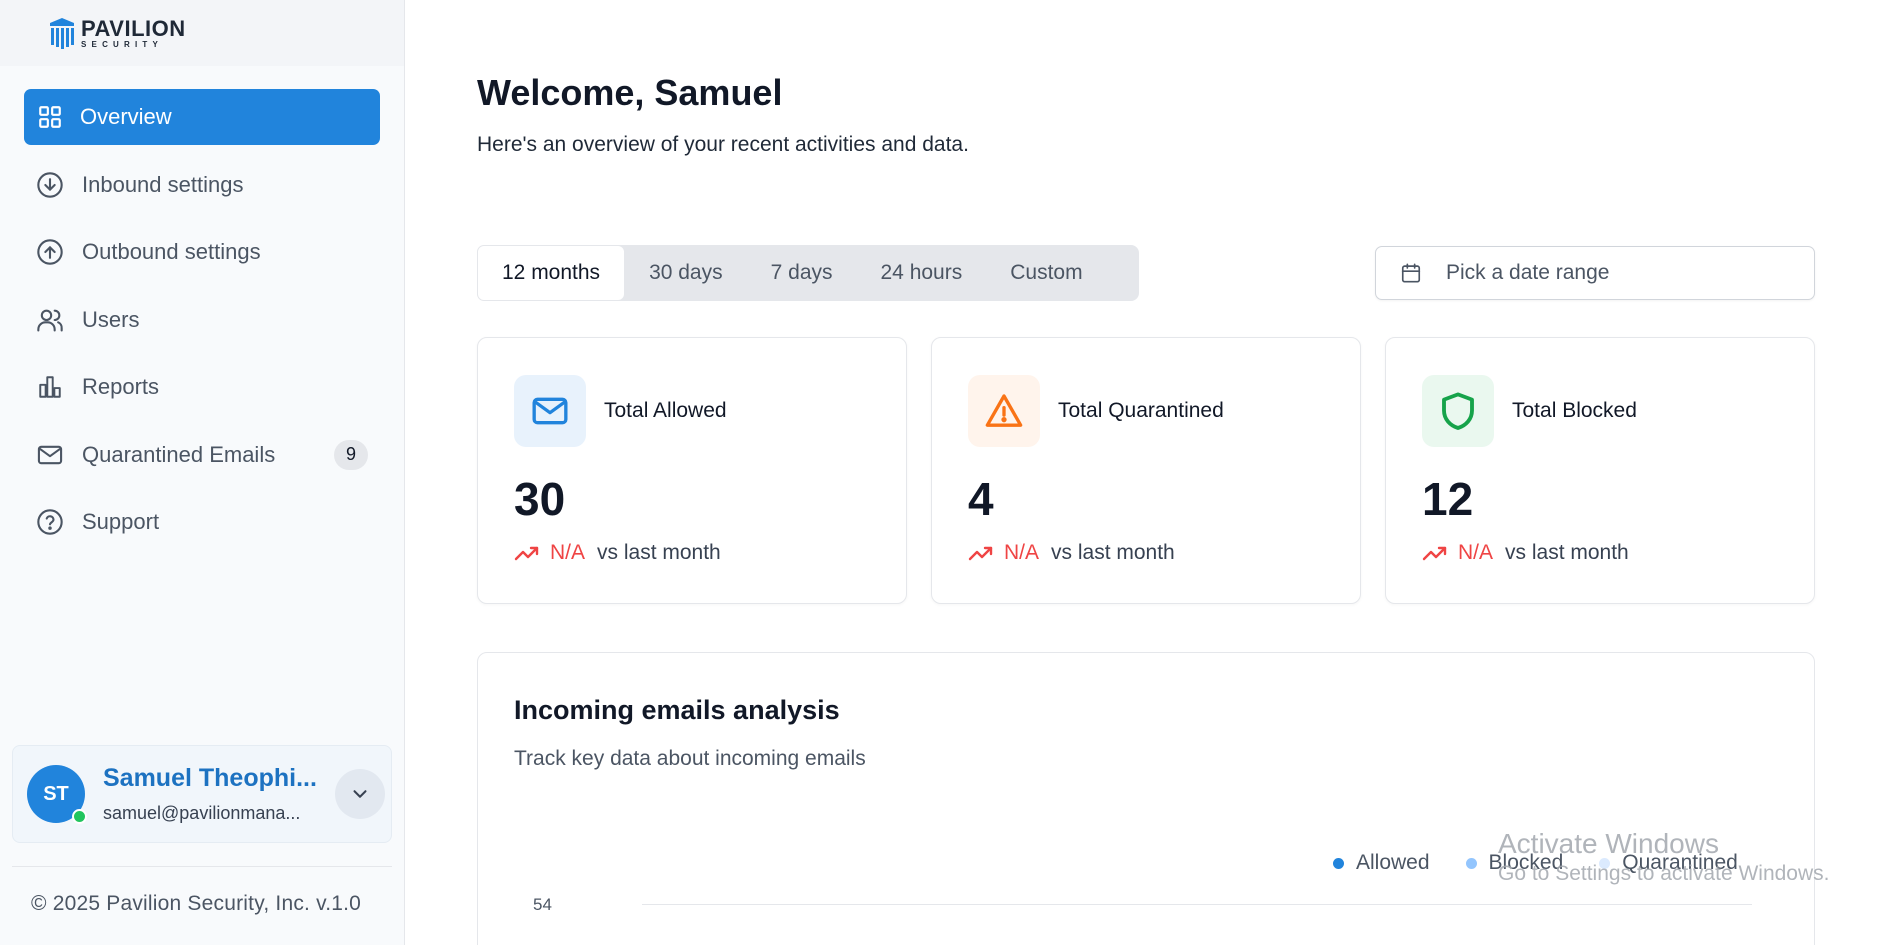 The image size is (1888, 945). I want to click on tab-7-days: 7 days, so click(802, 273).